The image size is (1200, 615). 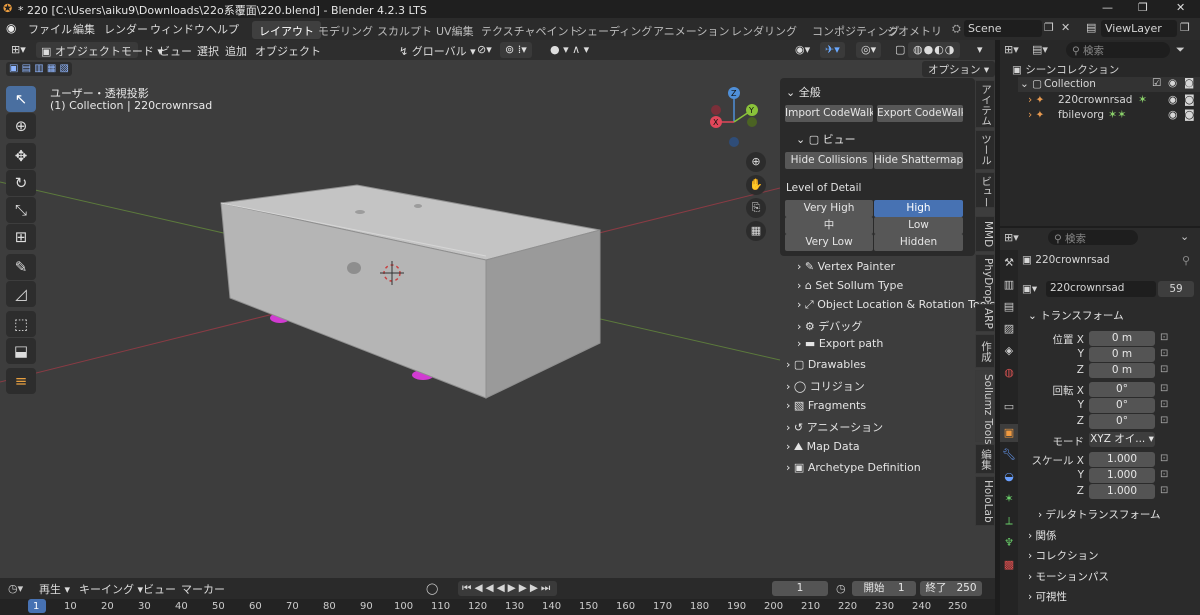 What do you see at coordinates (918, 242) in the screenshot?
I see `lod-hidden-button: Hidden` at bounding box center [918, 242].